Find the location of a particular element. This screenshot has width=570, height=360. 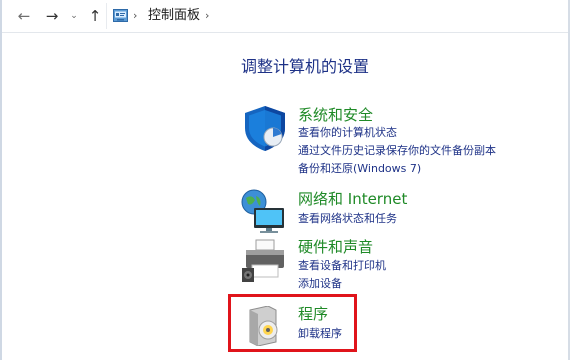

link-file-history-backup: 通过文件历史记录保存你的文件备份副本 is located at coordinates (397, 151).